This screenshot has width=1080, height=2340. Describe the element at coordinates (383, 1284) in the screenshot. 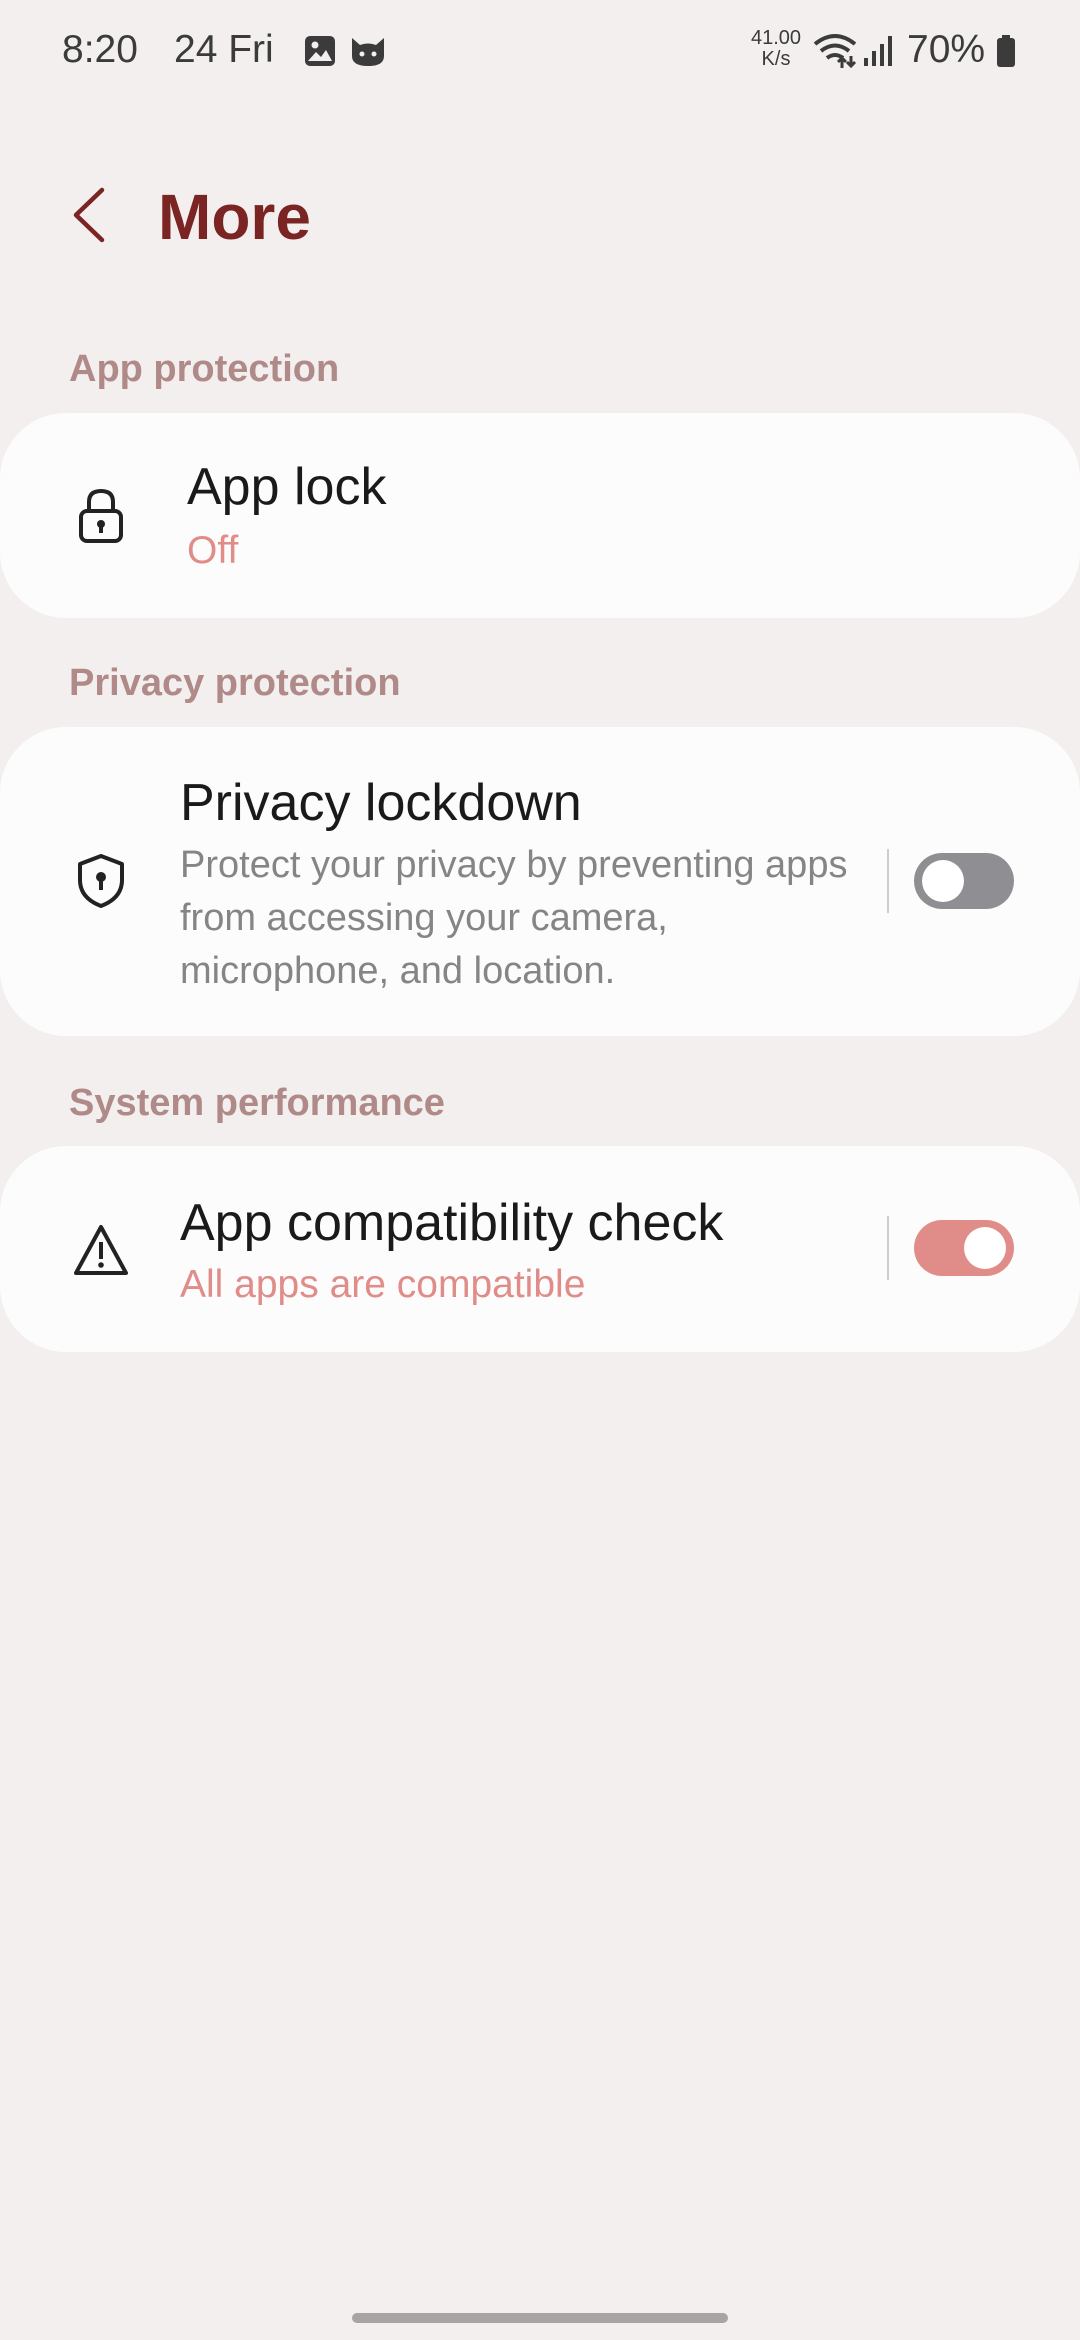

I see `app-compatibility-status: All apps are compatible` at that location.